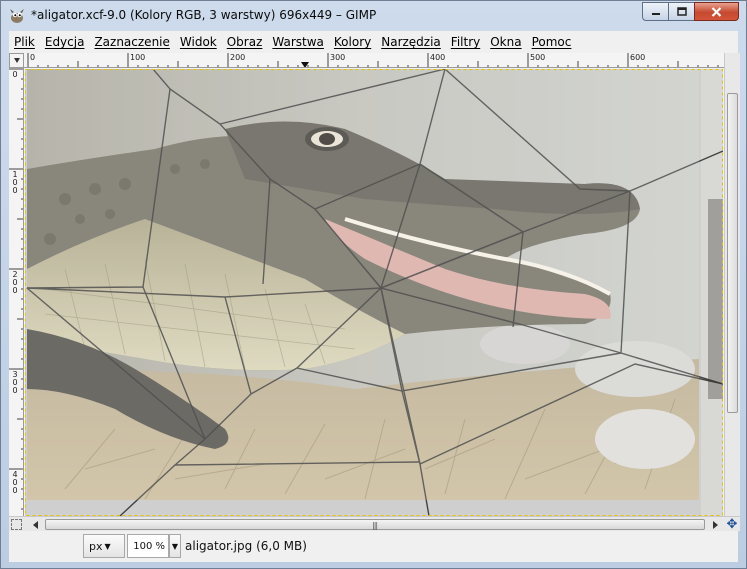  I want to click on vertical-scrollbar, so click(732, 284).